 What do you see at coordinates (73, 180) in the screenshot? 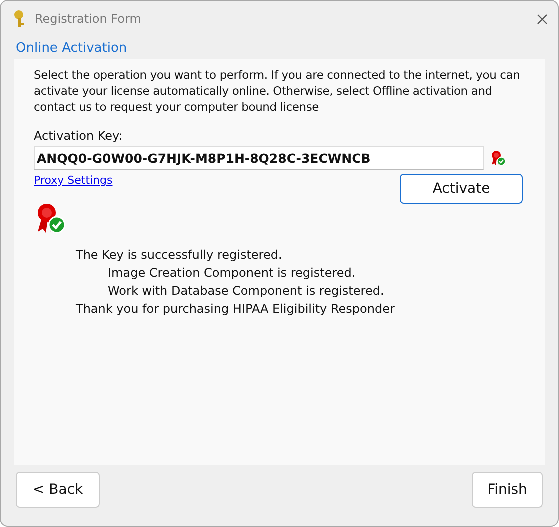
I see `proxy-settings-link: Proxy Settings` at bounding box center [73, 180].